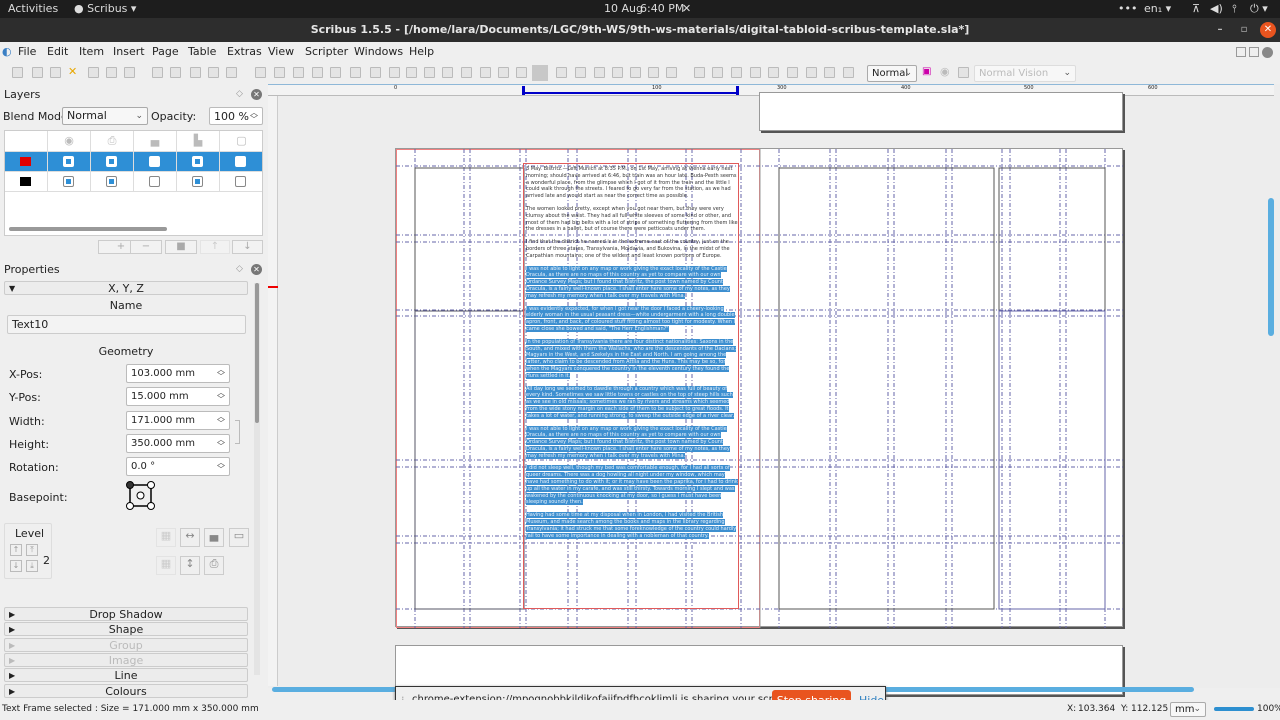  What do you see at coordinates (421, 51) in the screenshot?
I see `menu-help: Help` at bounding box center [421, 51].